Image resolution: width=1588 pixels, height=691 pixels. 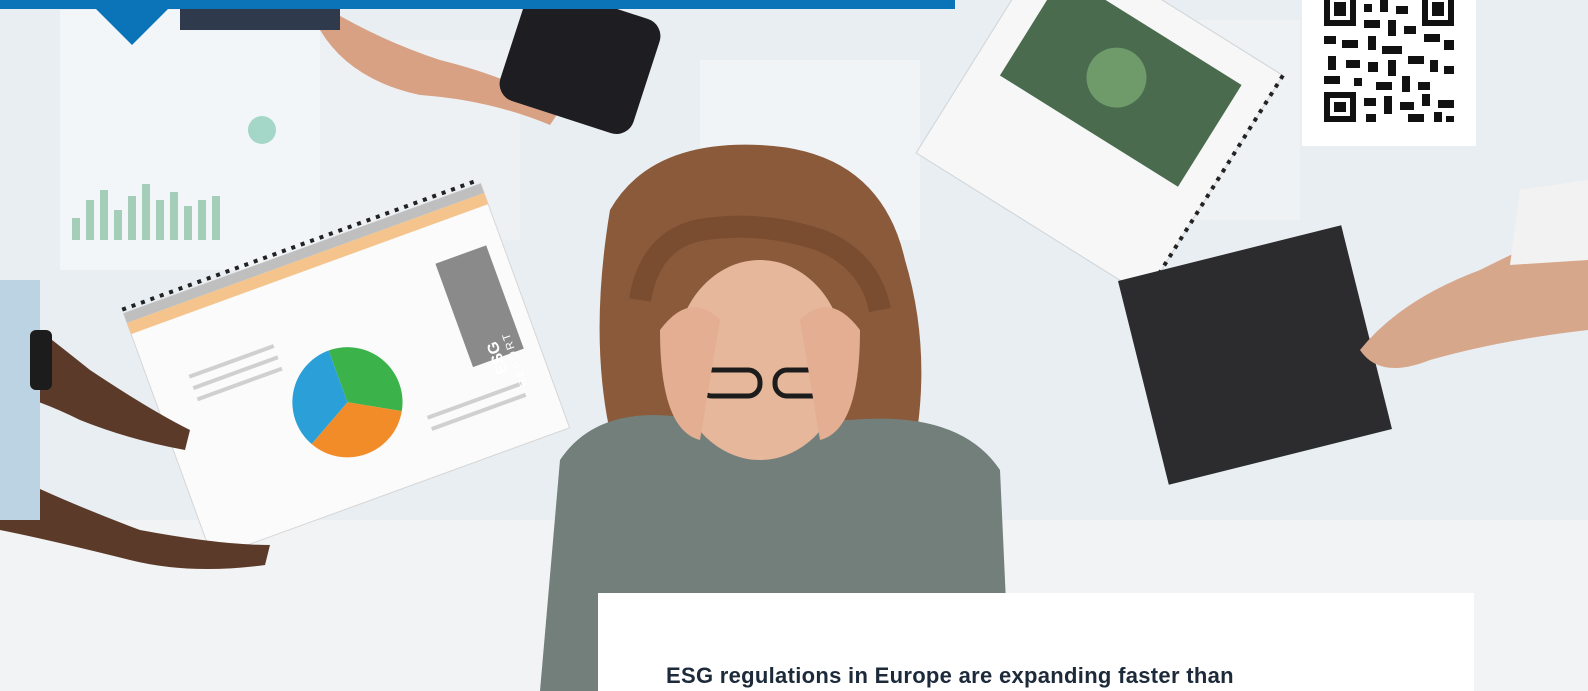 What do you see at coordinates (132, 27) in the screenshot?
I see `accent-notch` at bounding box center [132, 27].